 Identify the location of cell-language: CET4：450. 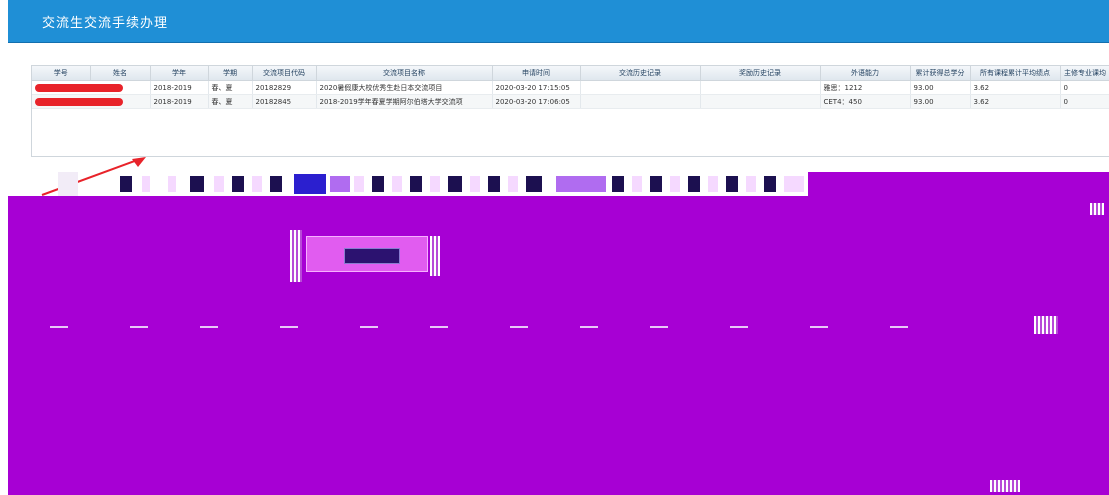
(865, 101).